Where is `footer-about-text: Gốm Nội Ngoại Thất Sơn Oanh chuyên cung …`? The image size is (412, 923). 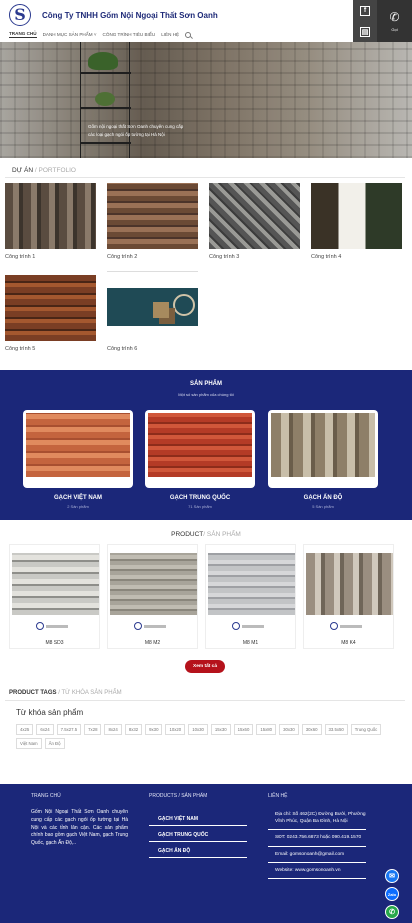 footer-about-text: Gốm Nội Ngoại Thất Sơn Oanh chuyên cung … is located at coordinates (79, 827).